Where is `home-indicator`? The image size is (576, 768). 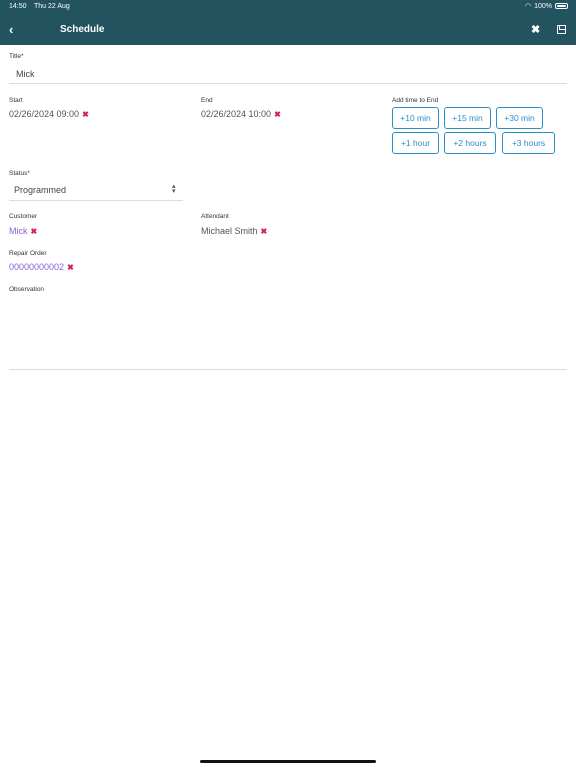
home-indicator is located at coordinates (288, 761).